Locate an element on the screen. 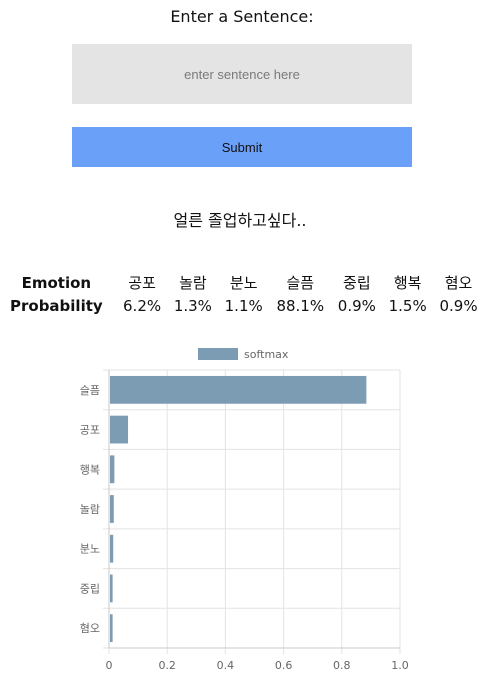 This screenshot has height=699, width=493. emotion-cell: 분노 is located at coordinates (243, 283).